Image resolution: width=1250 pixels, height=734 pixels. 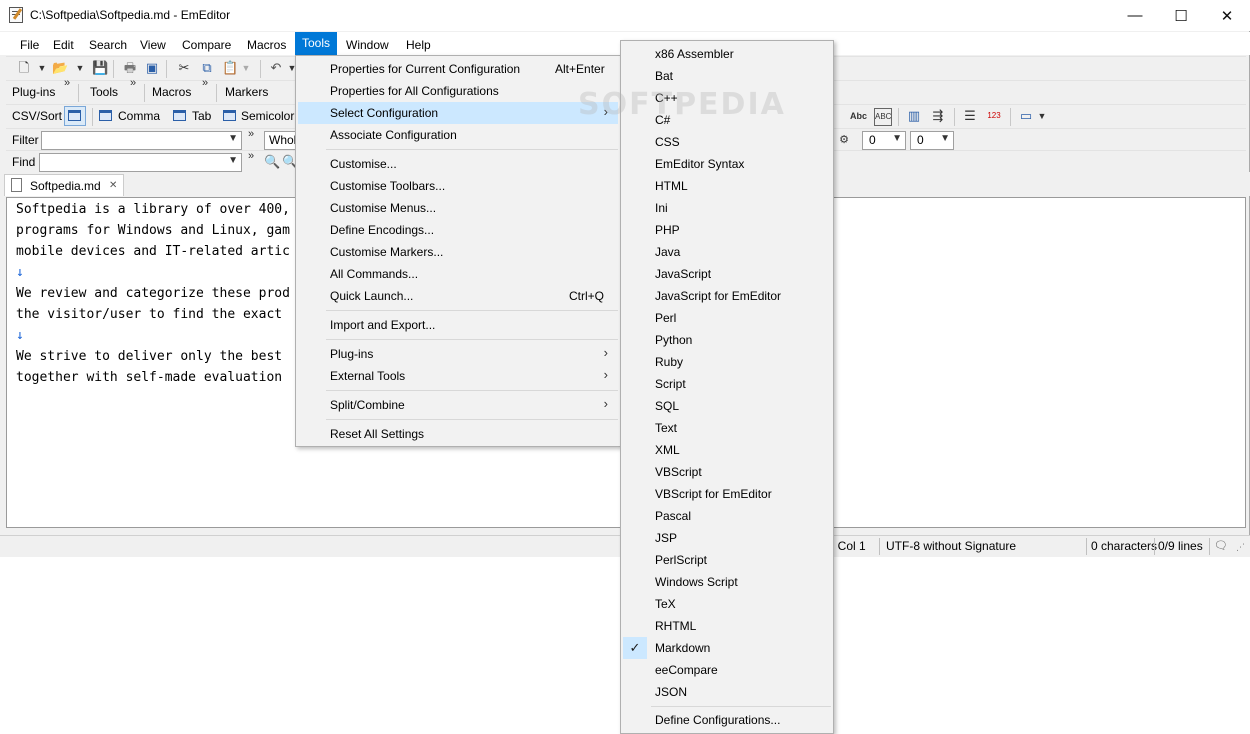 I want to click on config-item-css: CSS, so click(x=727, y=142).